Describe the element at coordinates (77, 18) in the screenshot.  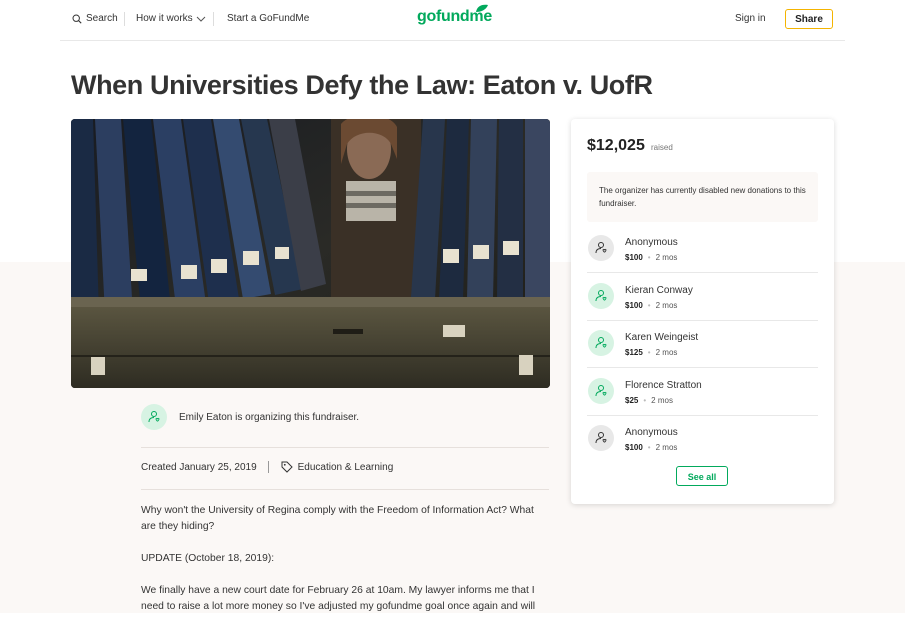
I see `search-icon` at that location.